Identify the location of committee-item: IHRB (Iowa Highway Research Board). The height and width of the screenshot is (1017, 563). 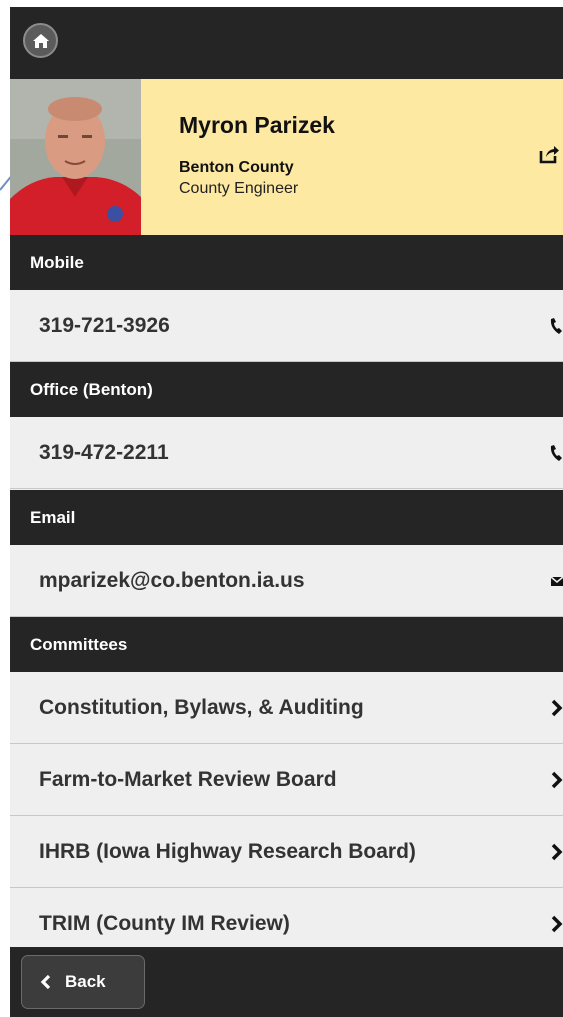
(286, 852).